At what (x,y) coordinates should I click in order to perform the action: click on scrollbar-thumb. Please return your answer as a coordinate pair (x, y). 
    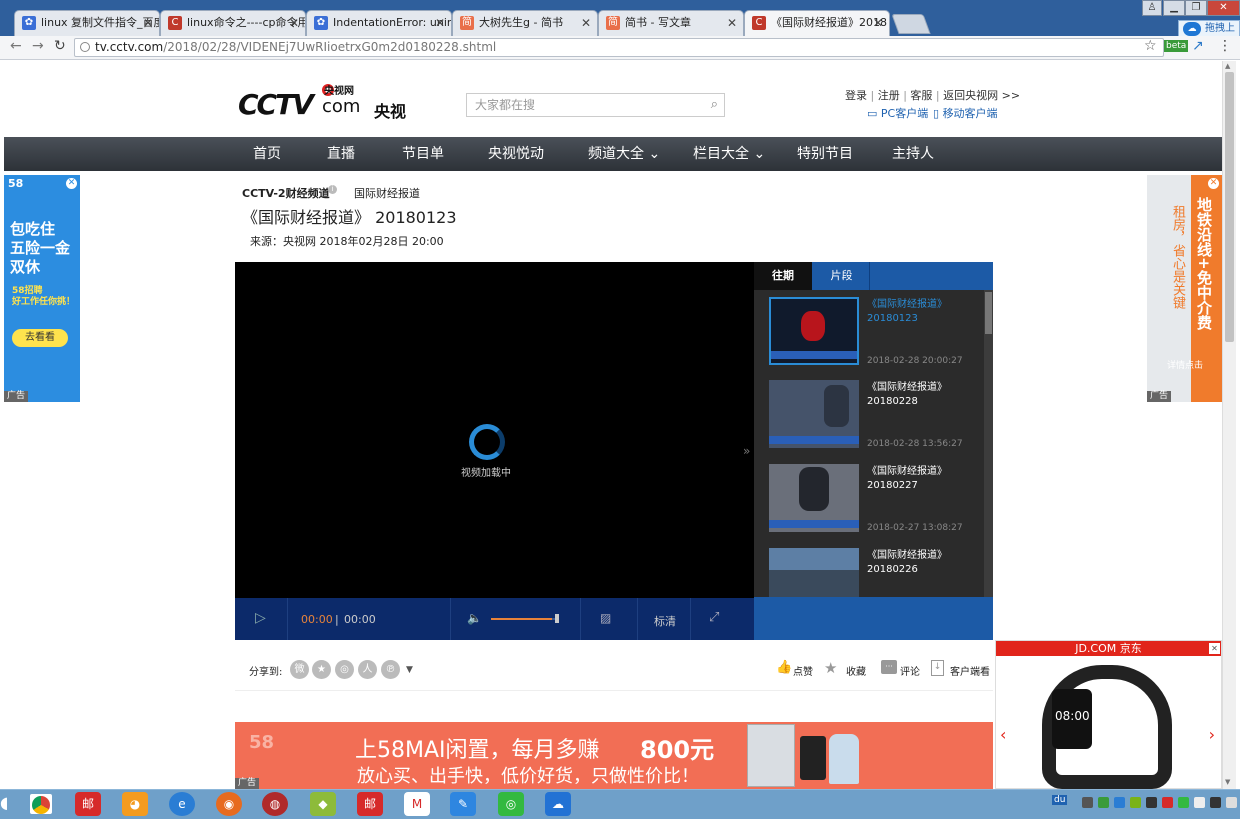
    Looking at the image, I should click on (1229, 207).